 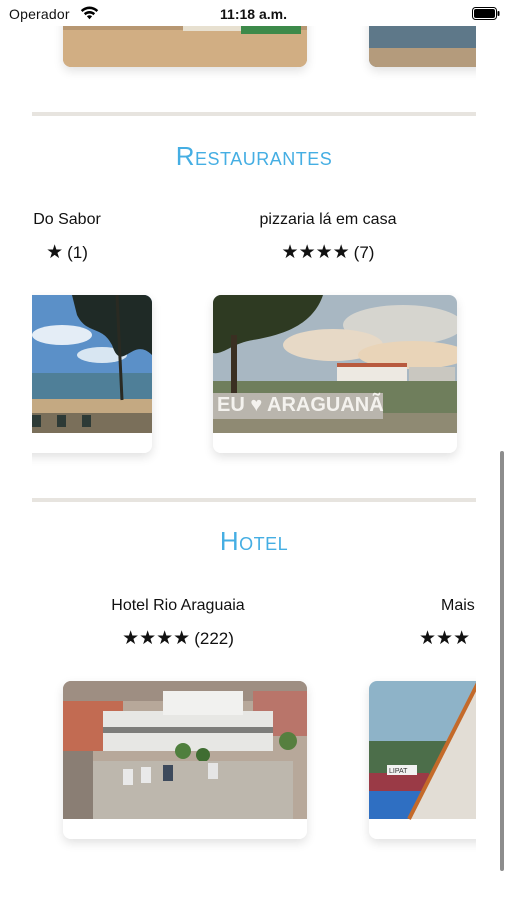 I want to click on battery-icon, so click(x=486, y=13).